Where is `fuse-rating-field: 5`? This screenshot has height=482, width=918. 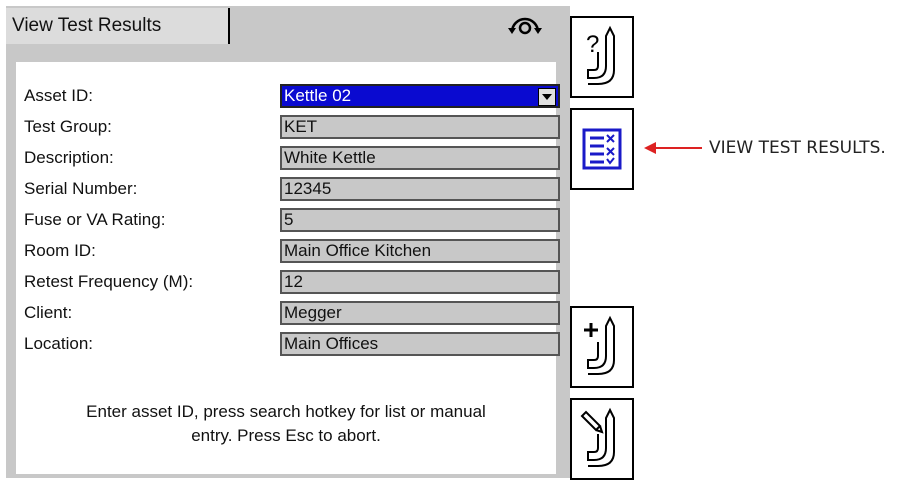
fuse-rating-field: 5 is located at coordinates (420, 220).